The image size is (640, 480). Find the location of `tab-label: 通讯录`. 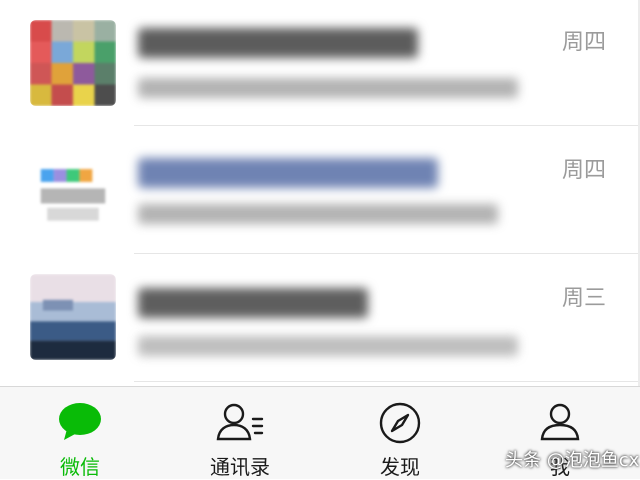

tab-label: 通讯录 is located at coordinates (240, 467).